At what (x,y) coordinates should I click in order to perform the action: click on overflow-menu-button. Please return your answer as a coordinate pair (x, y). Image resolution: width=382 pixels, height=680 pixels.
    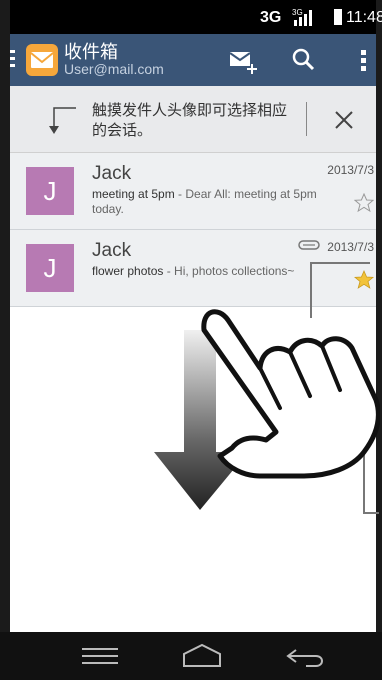
    Looking at the image, I should click on (364, 60).